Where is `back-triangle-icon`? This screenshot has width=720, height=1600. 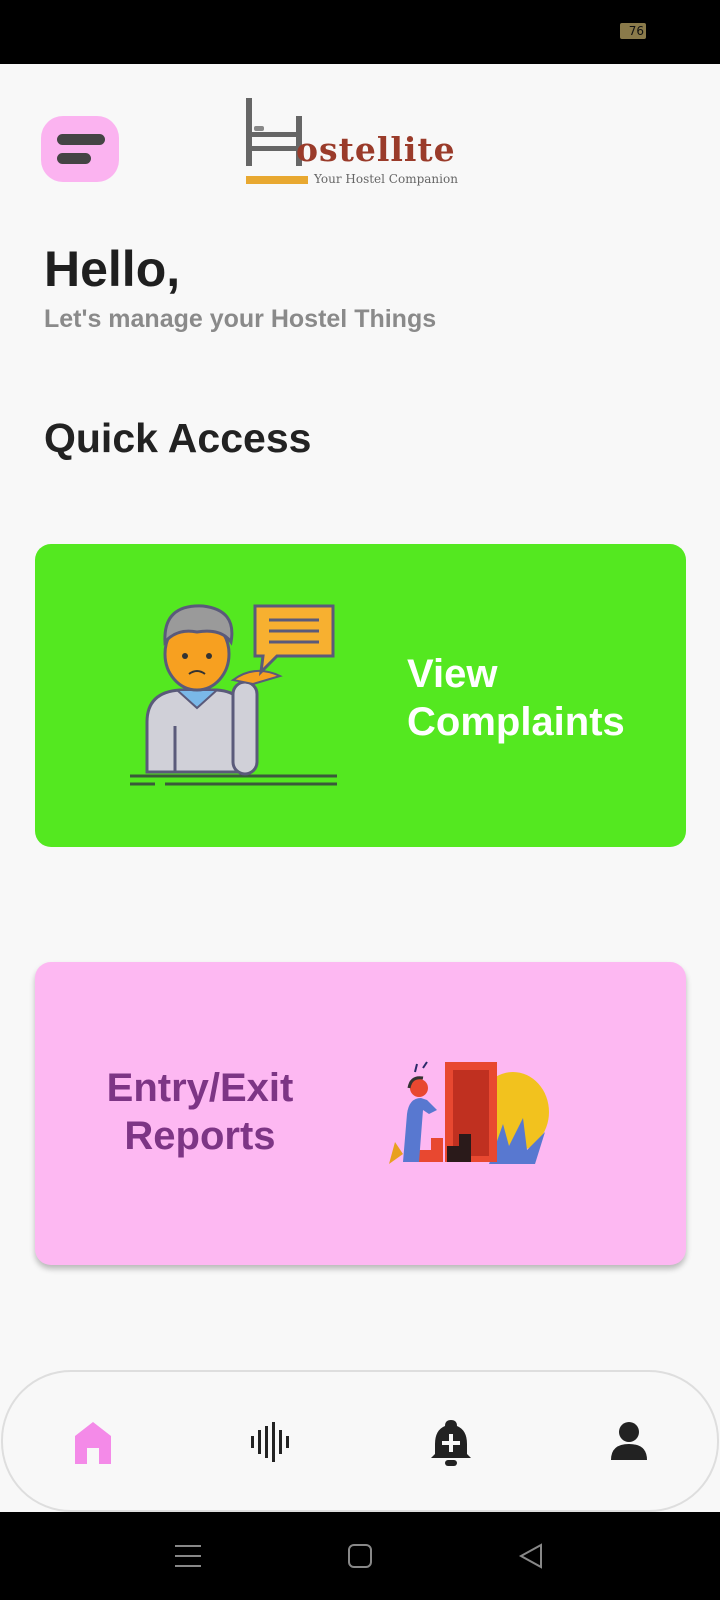 back-triangle-icon is located at coordinates (532, 1556).